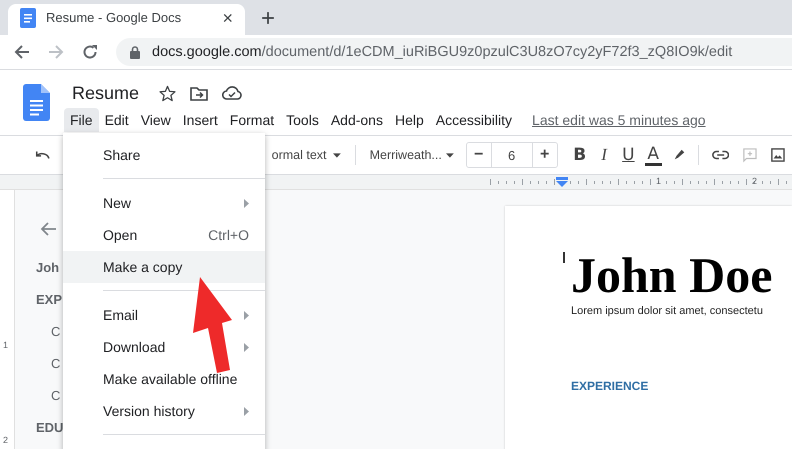  I want to click on menu-item: Format, so click(252, 120).